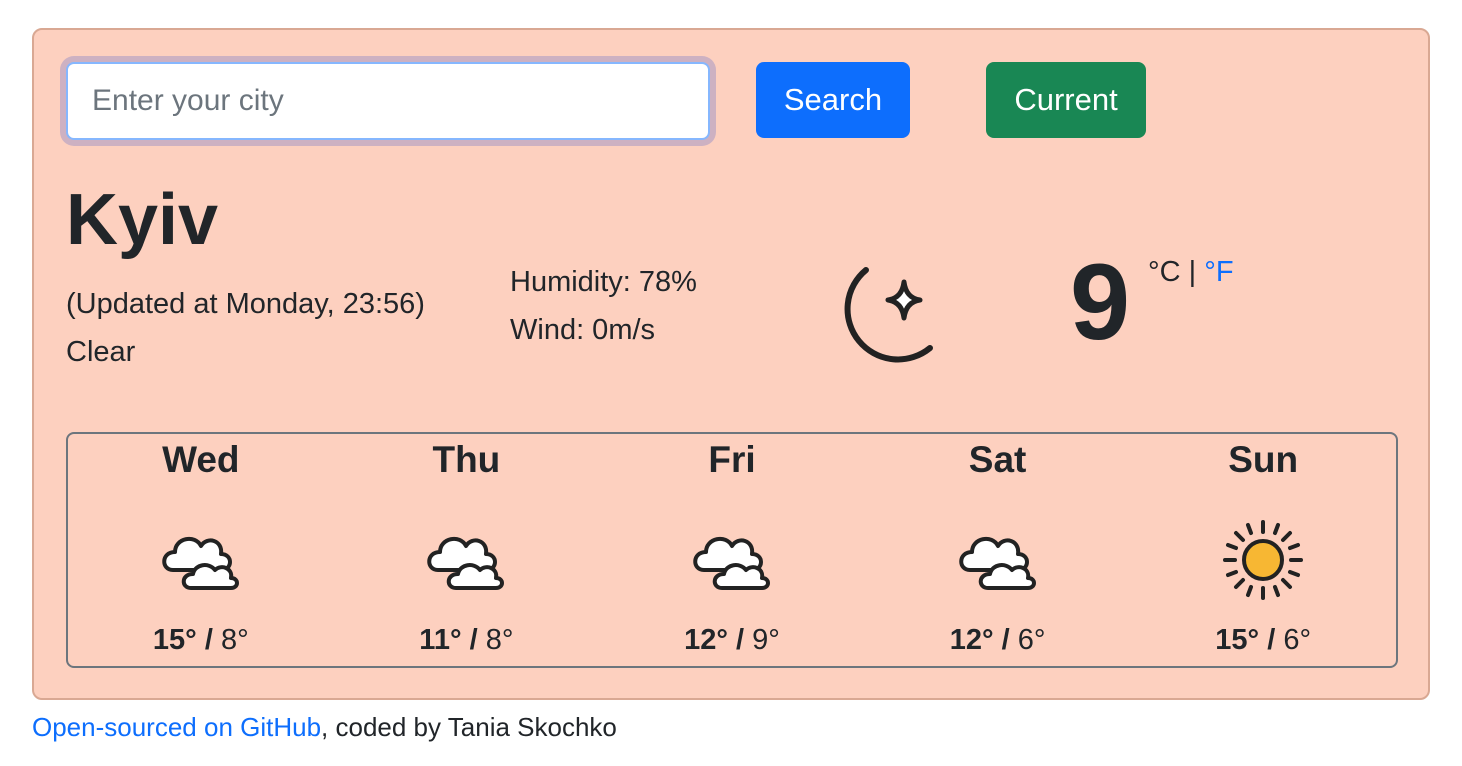 This screenshot has width=1462, height=766. I want to click on forecast-day: Thu 11° / 8°, so click(467, 550).